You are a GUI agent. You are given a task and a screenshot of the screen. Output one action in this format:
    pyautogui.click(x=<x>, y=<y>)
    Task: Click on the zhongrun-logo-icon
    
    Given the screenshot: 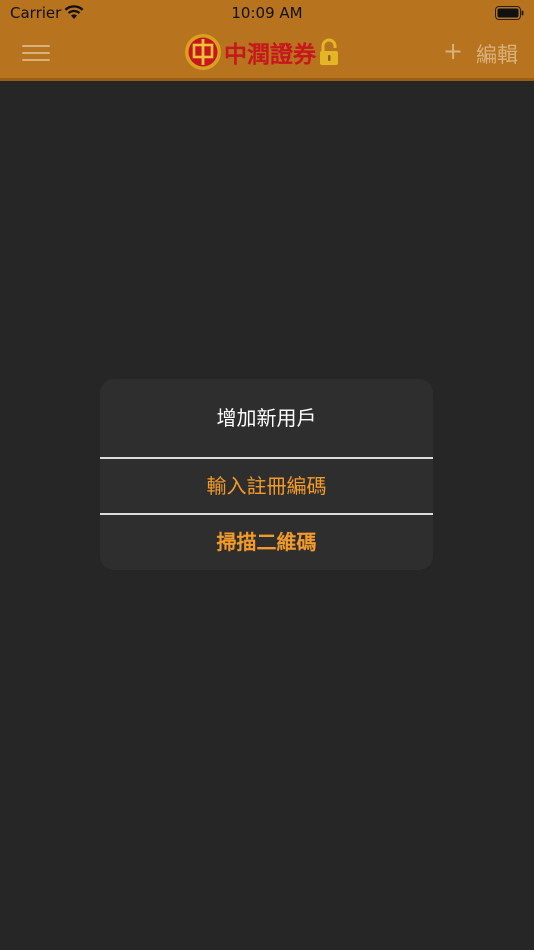 What is the action you would take?
    pyautogui.click(x=203, y=52)
    